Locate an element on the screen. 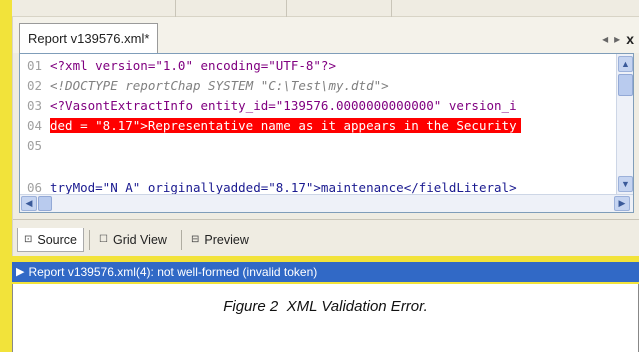 The height and width of the screenshot is (352, 639). code-line: 01 <?xml version="1.0" encoding="UTF-8"?> is located at coordinates (316, 66).